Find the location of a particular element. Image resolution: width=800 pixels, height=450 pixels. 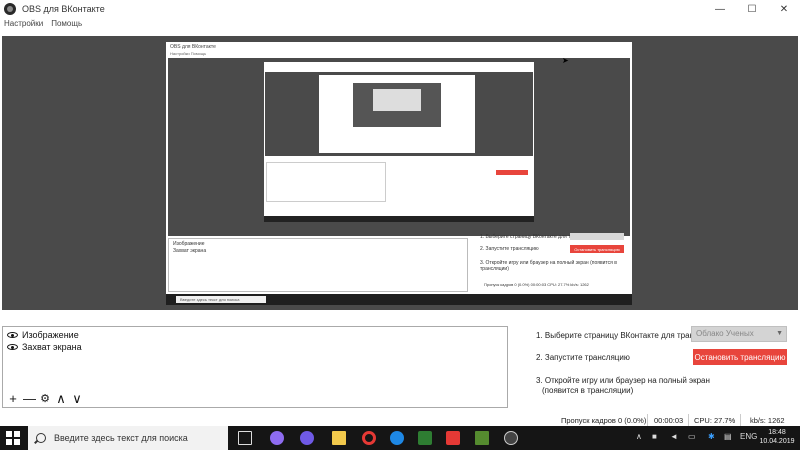

sources-toolbar: + — ⚙ ∧ ∨ is located at coordinates (45, 398).